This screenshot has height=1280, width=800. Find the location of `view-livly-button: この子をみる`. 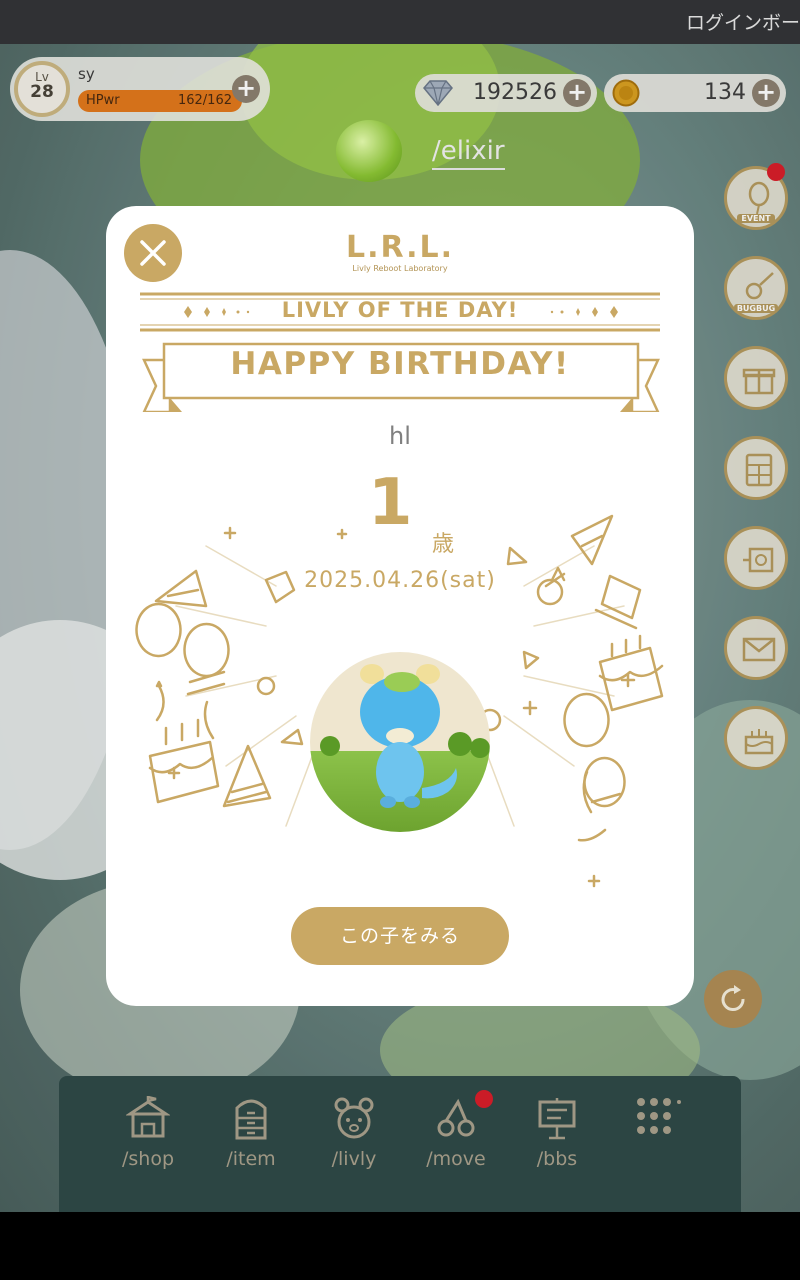

view-livly-button: この子をみる is located at coordinates (400, 936).